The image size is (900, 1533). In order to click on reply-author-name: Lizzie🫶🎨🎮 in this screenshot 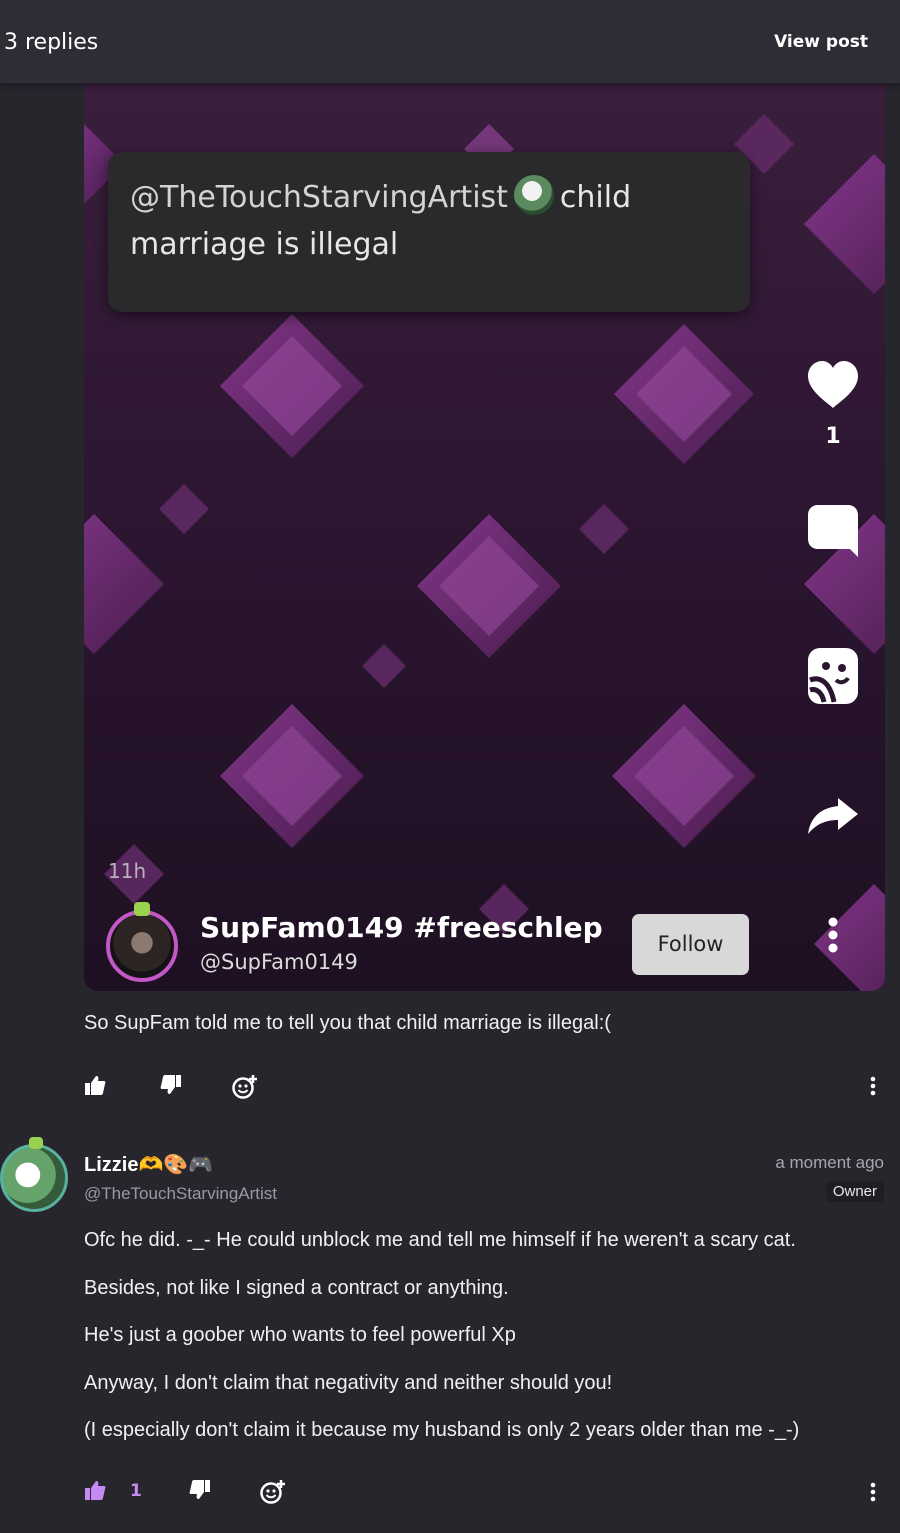, I will do `click(148, 1164)`.